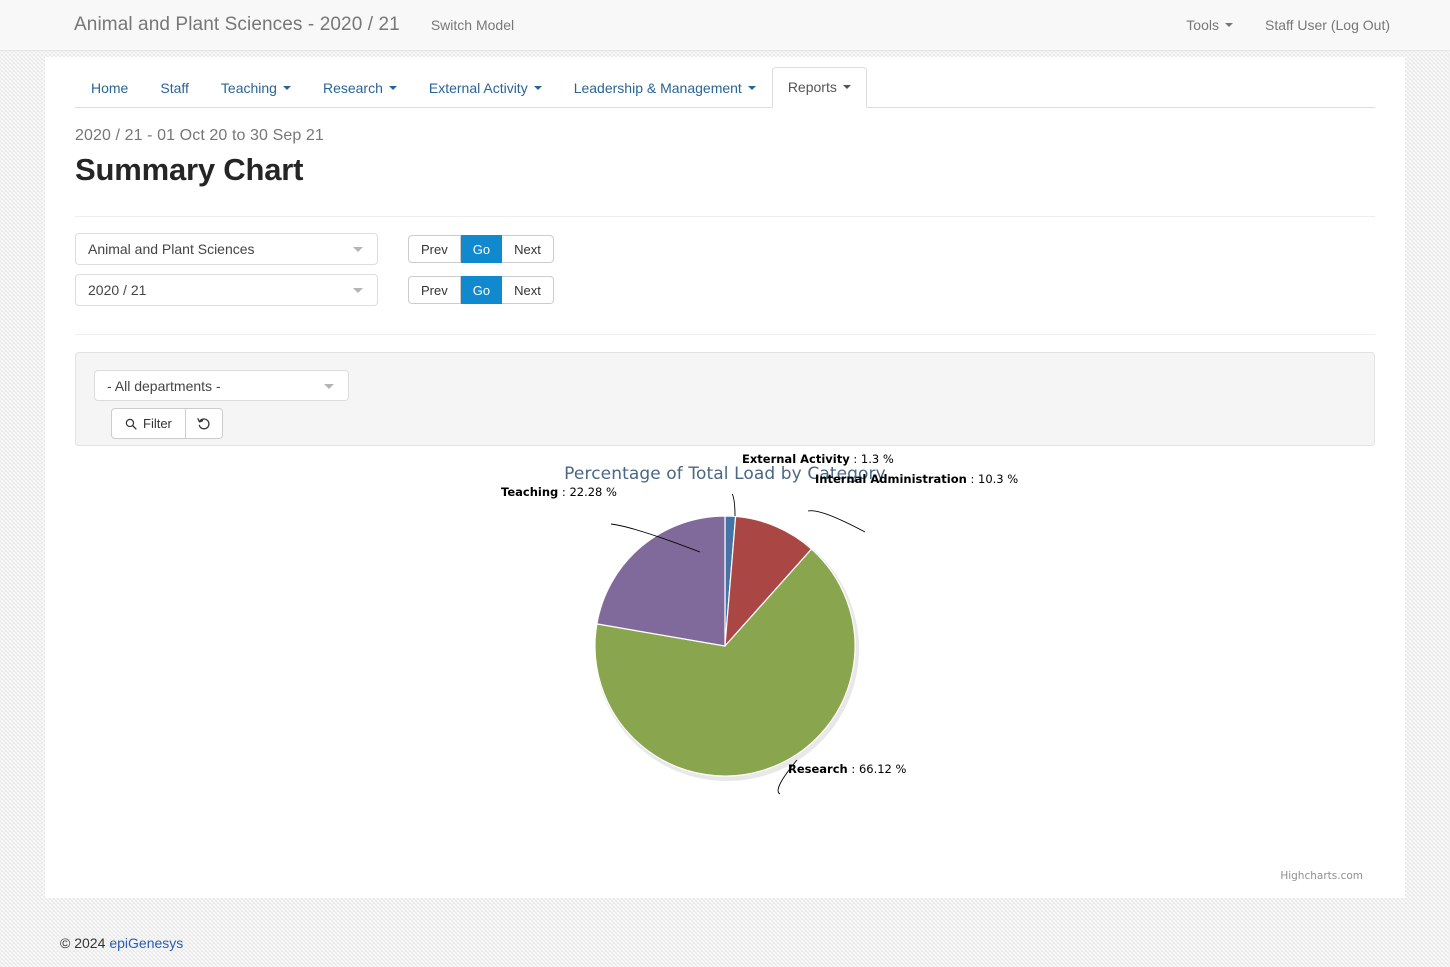 This screenshot has height=967, width=1450. I want to click on switch-model-link: Switch Model, so click(472, 25).